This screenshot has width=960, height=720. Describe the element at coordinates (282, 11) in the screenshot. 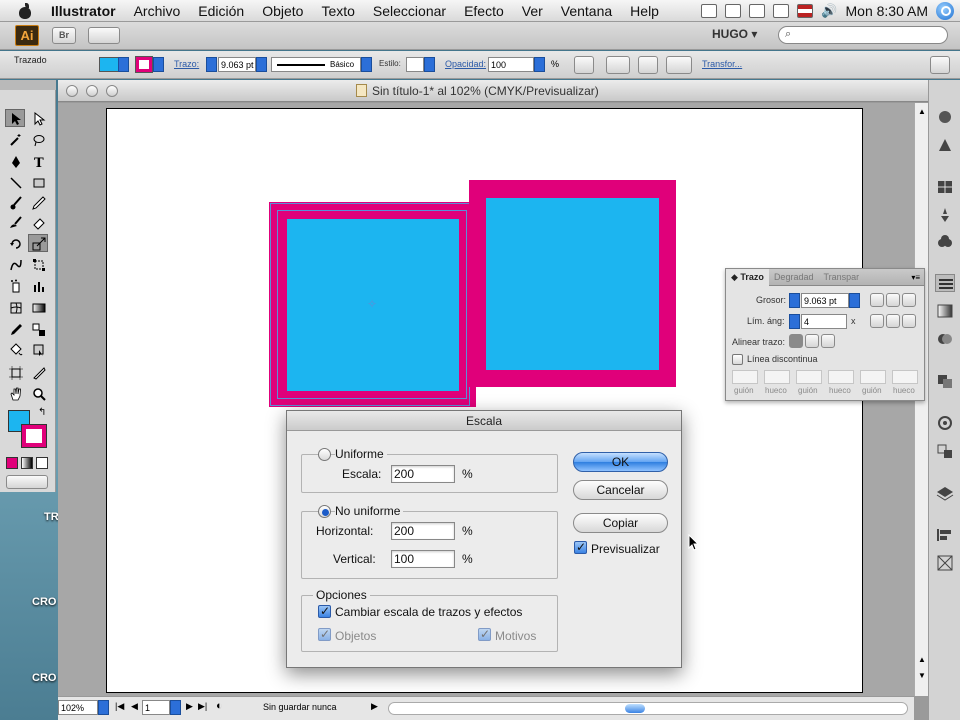

I see `menu-objeto: Objeto` at that location.